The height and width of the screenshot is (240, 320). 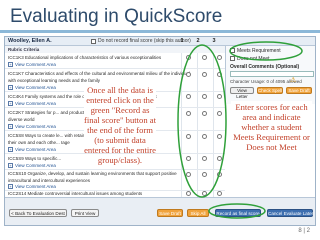 I want to click on record-final-score-highlight, so click(x=237, y=211).